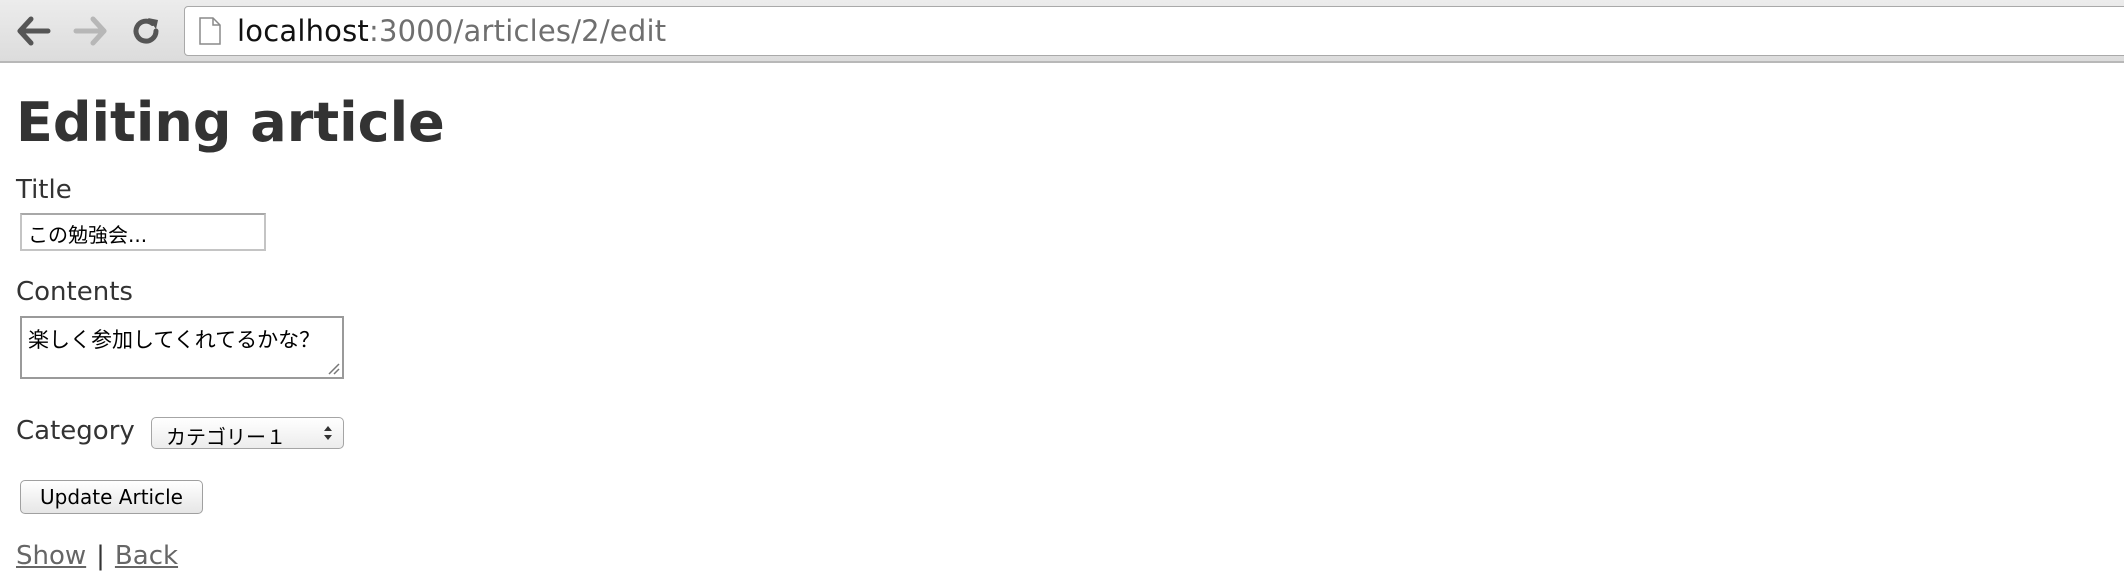 This screenshot has height=578, width=2124. What do you see at coordinates (75, 431) in the screenshot?
I see `category-label: Category` at bounding box center [75, 431].